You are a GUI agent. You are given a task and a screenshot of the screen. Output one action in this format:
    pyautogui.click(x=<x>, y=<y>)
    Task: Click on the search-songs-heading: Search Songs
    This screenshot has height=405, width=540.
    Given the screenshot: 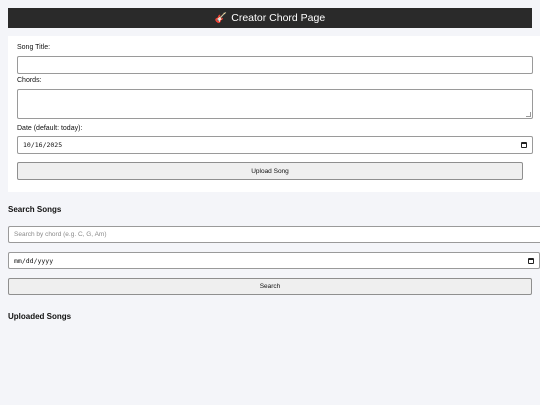 What is the action you would take?
    pyautogui.click(x=35, y=209)
    